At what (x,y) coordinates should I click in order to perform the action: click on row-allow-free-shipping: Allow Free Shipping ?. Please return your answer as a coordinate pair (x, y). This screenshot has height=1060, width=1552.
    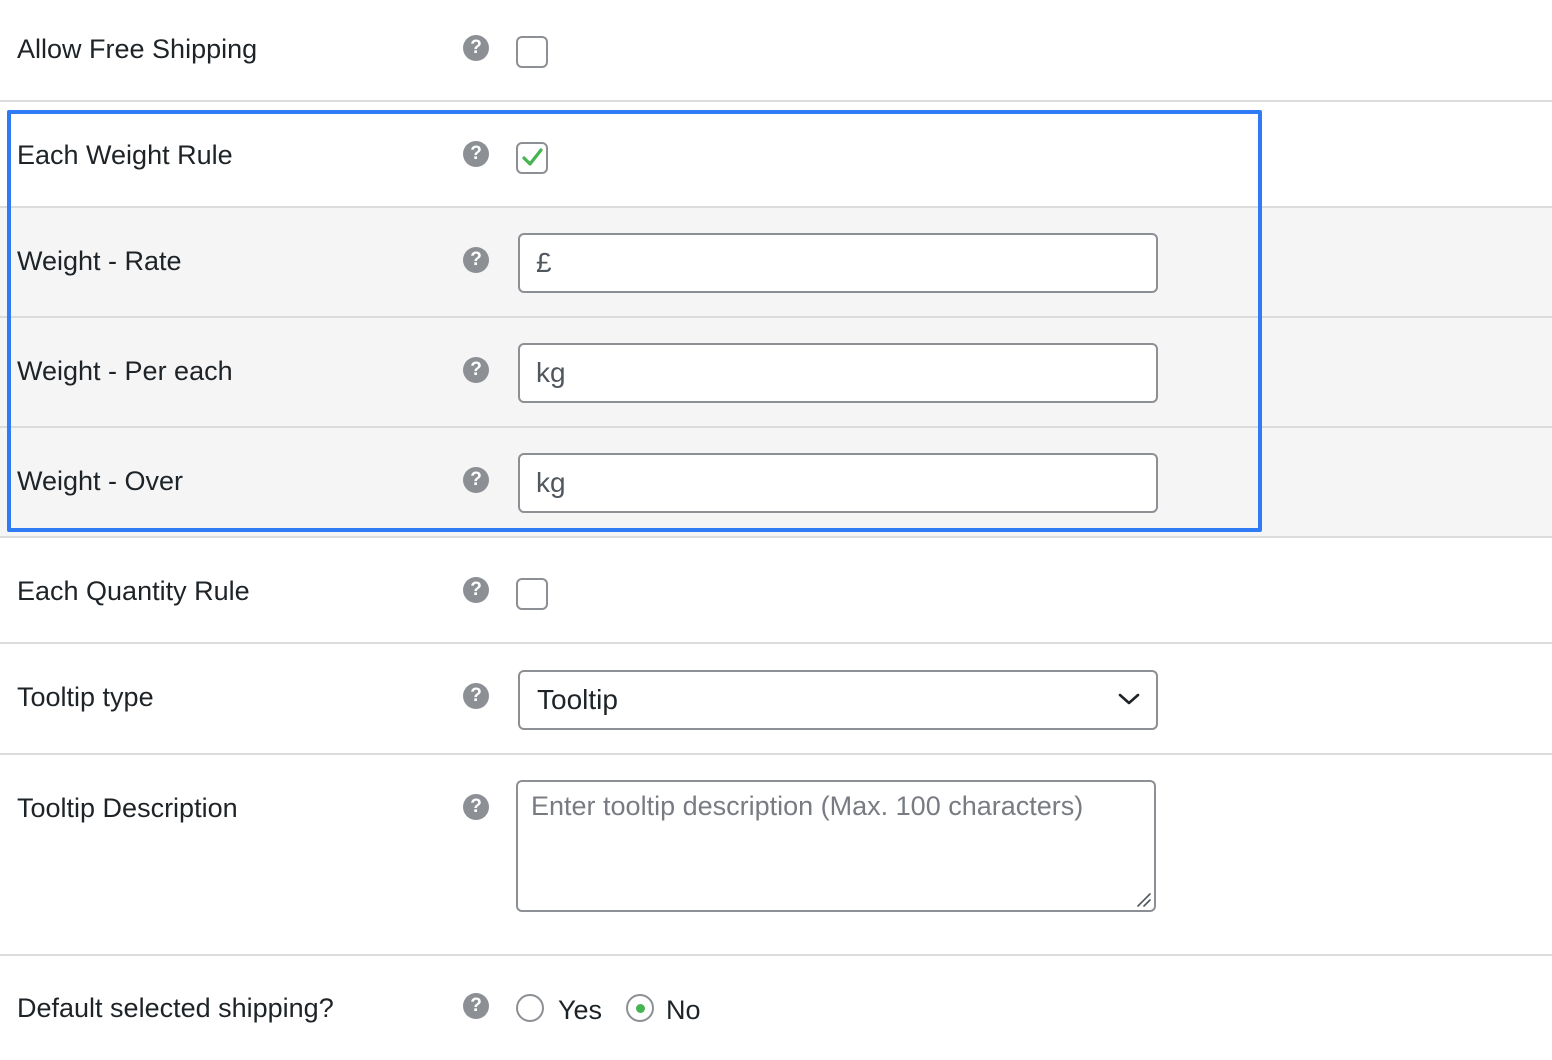
    Looking at the image, I should click on (776, 51).